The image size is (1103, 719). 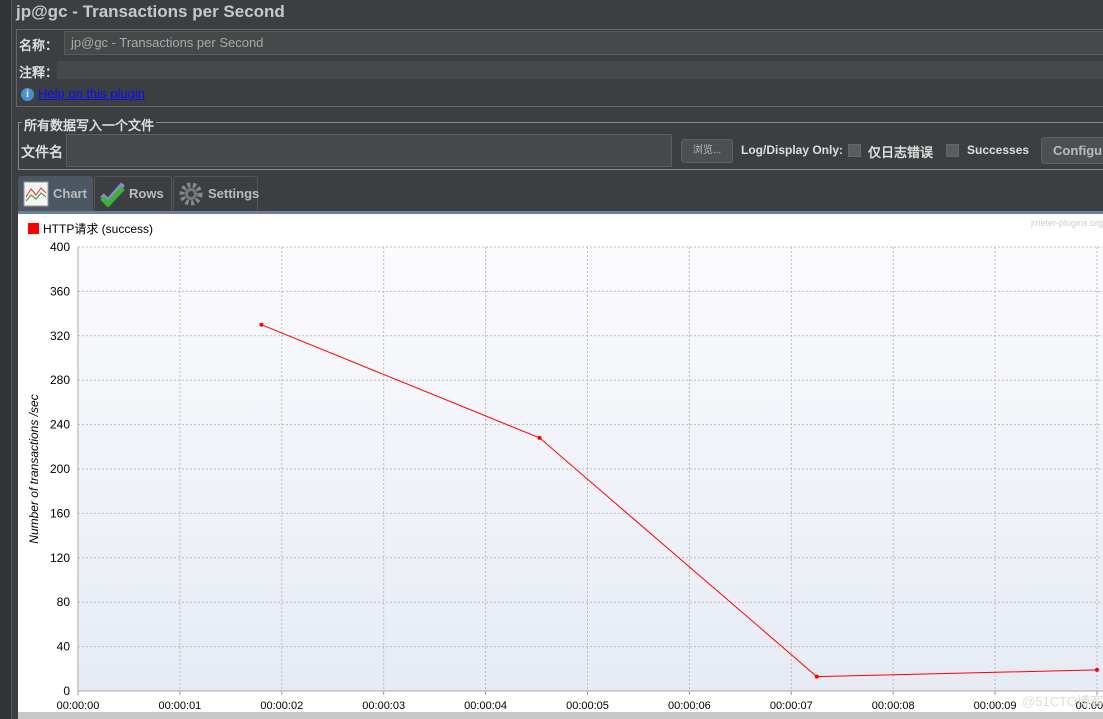 What do you see at coordinates (42, 152) in the screenshot?
I see `file-label: 文件名` at bounding box center [42, 152].